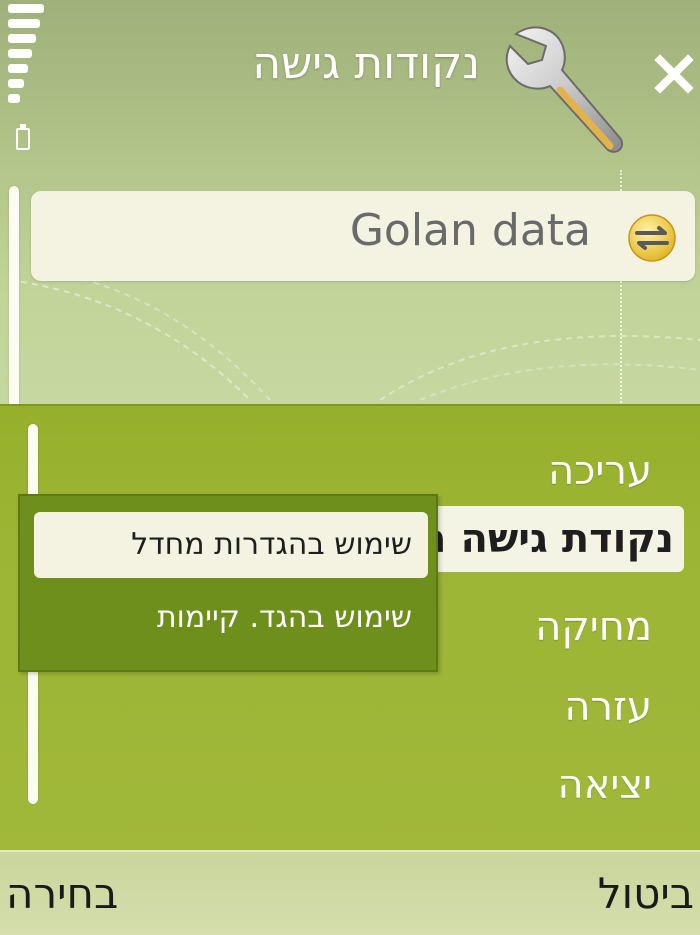 The width and height of the screenshot is (700, 935). I want to click on list-item-access-point: Golan data, so click(363, 236).